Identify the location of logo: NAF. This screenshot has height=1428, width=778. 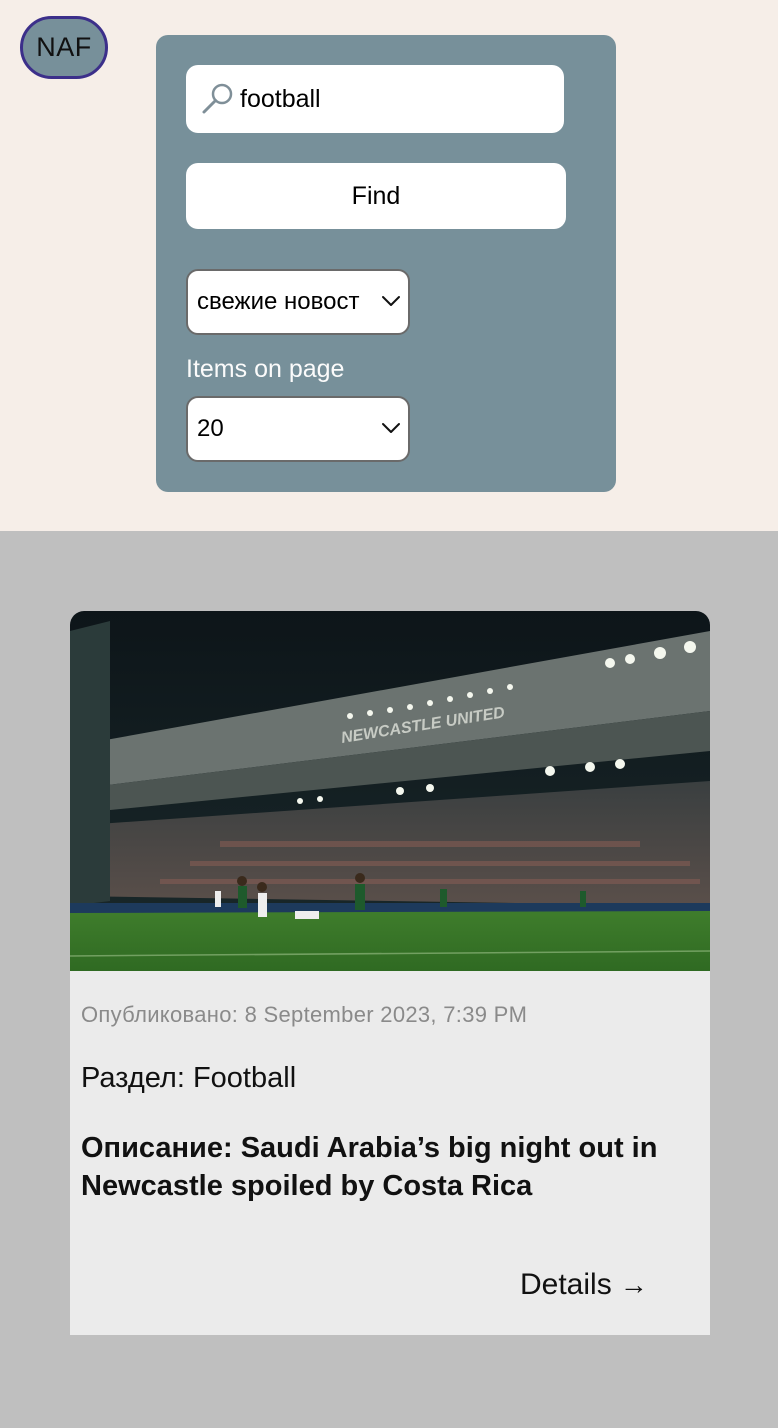
(64, 47).